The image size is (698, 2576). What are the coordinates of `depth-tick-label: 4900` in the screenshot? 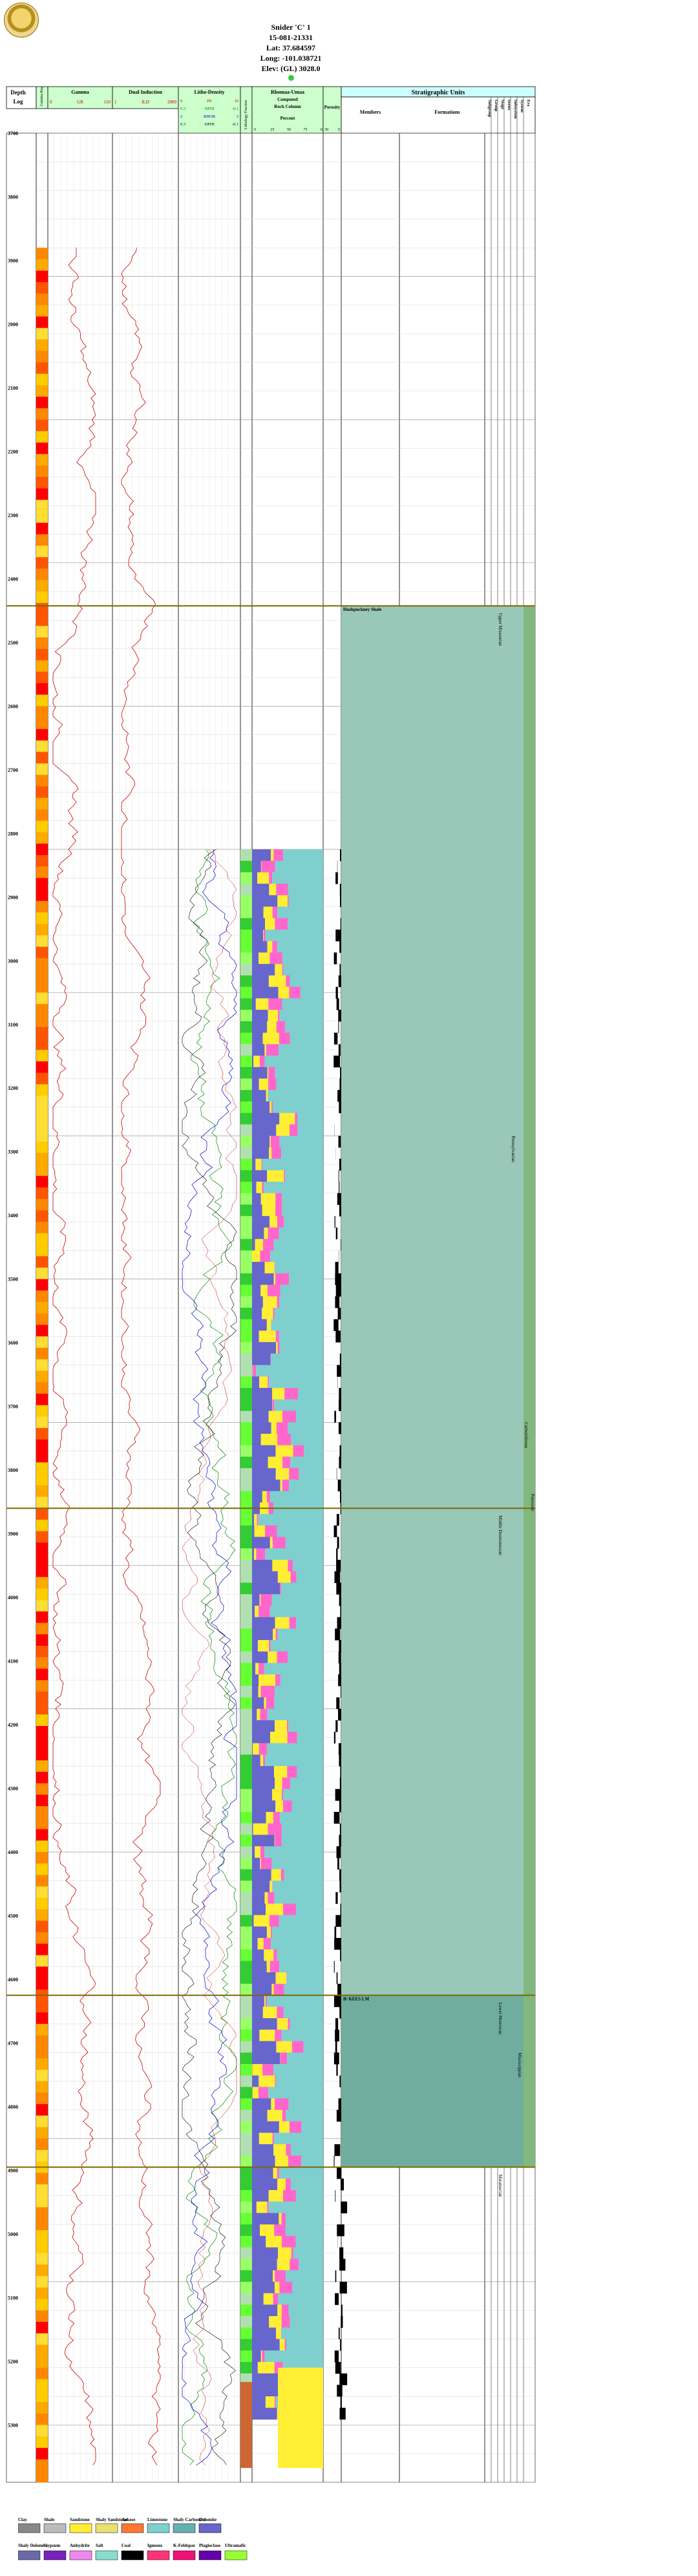 It's located at (13, 2170).